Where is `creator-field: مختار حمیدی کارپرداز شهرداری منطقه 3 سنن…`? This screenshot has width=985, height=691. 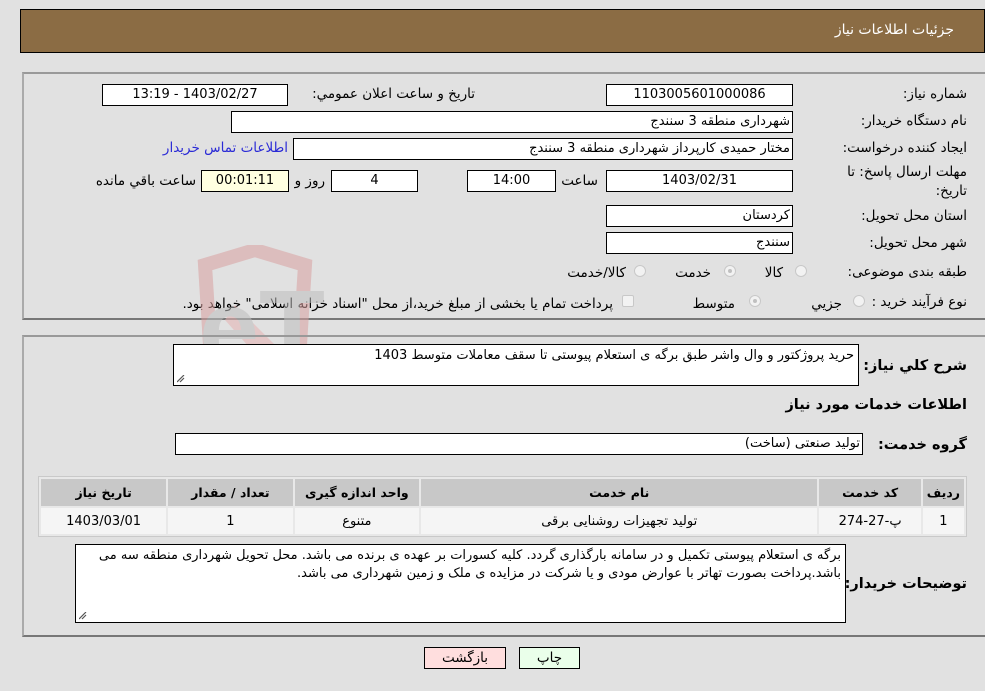 creator-field: مختار حمیدی کارپرداز شهرداری منطقه 3 سنن… is located at coordinates (543, 149).